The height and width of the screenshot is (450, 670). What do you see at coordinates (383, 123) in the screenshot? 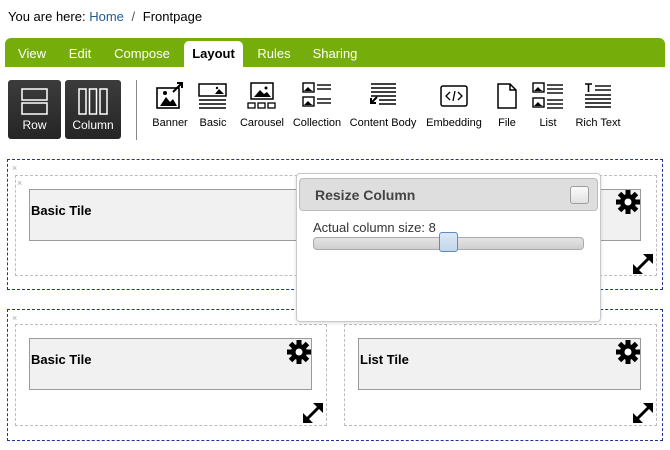
I see `content-body-tile-label: Content Body` at bounding box center [383, 123].